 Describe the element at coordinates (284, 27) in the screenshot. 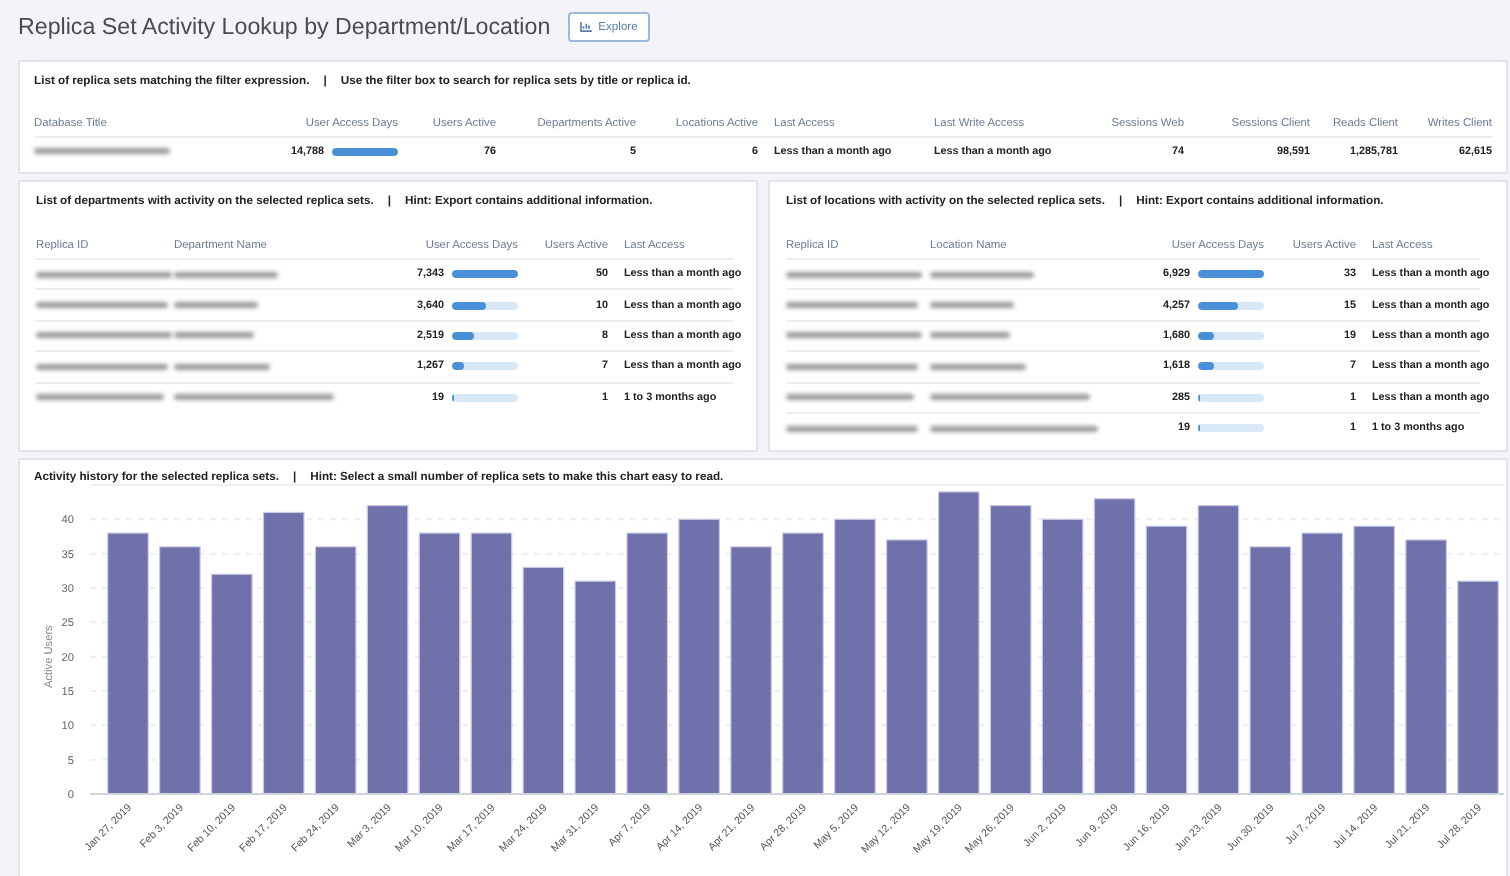

I see `page-title: Replica Set Activity Lookup by Department/Location` at that location.